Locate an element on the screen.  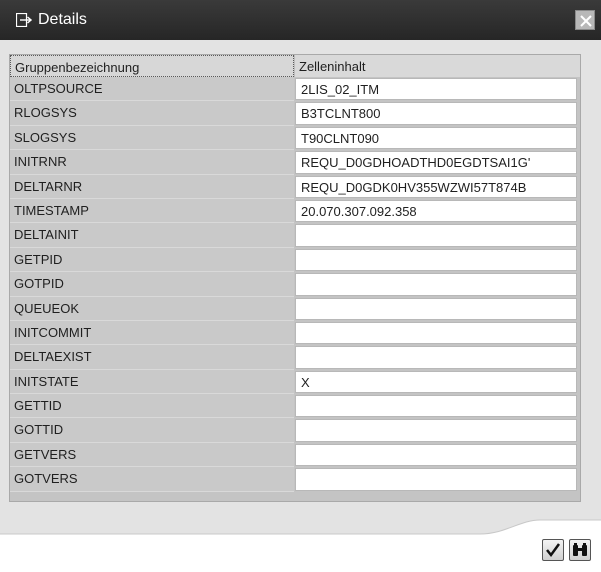
table-row: GETVERS is located at coordinates (295, 455).